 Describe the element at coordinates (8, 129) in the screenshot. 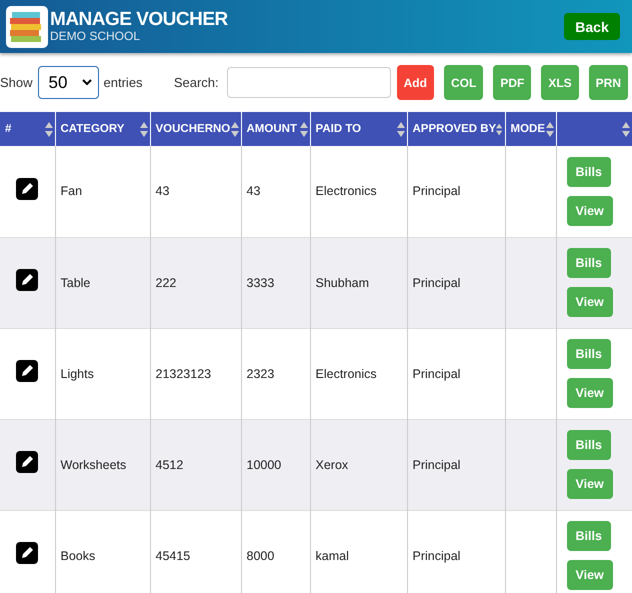

I see `column-title: #` at that location.